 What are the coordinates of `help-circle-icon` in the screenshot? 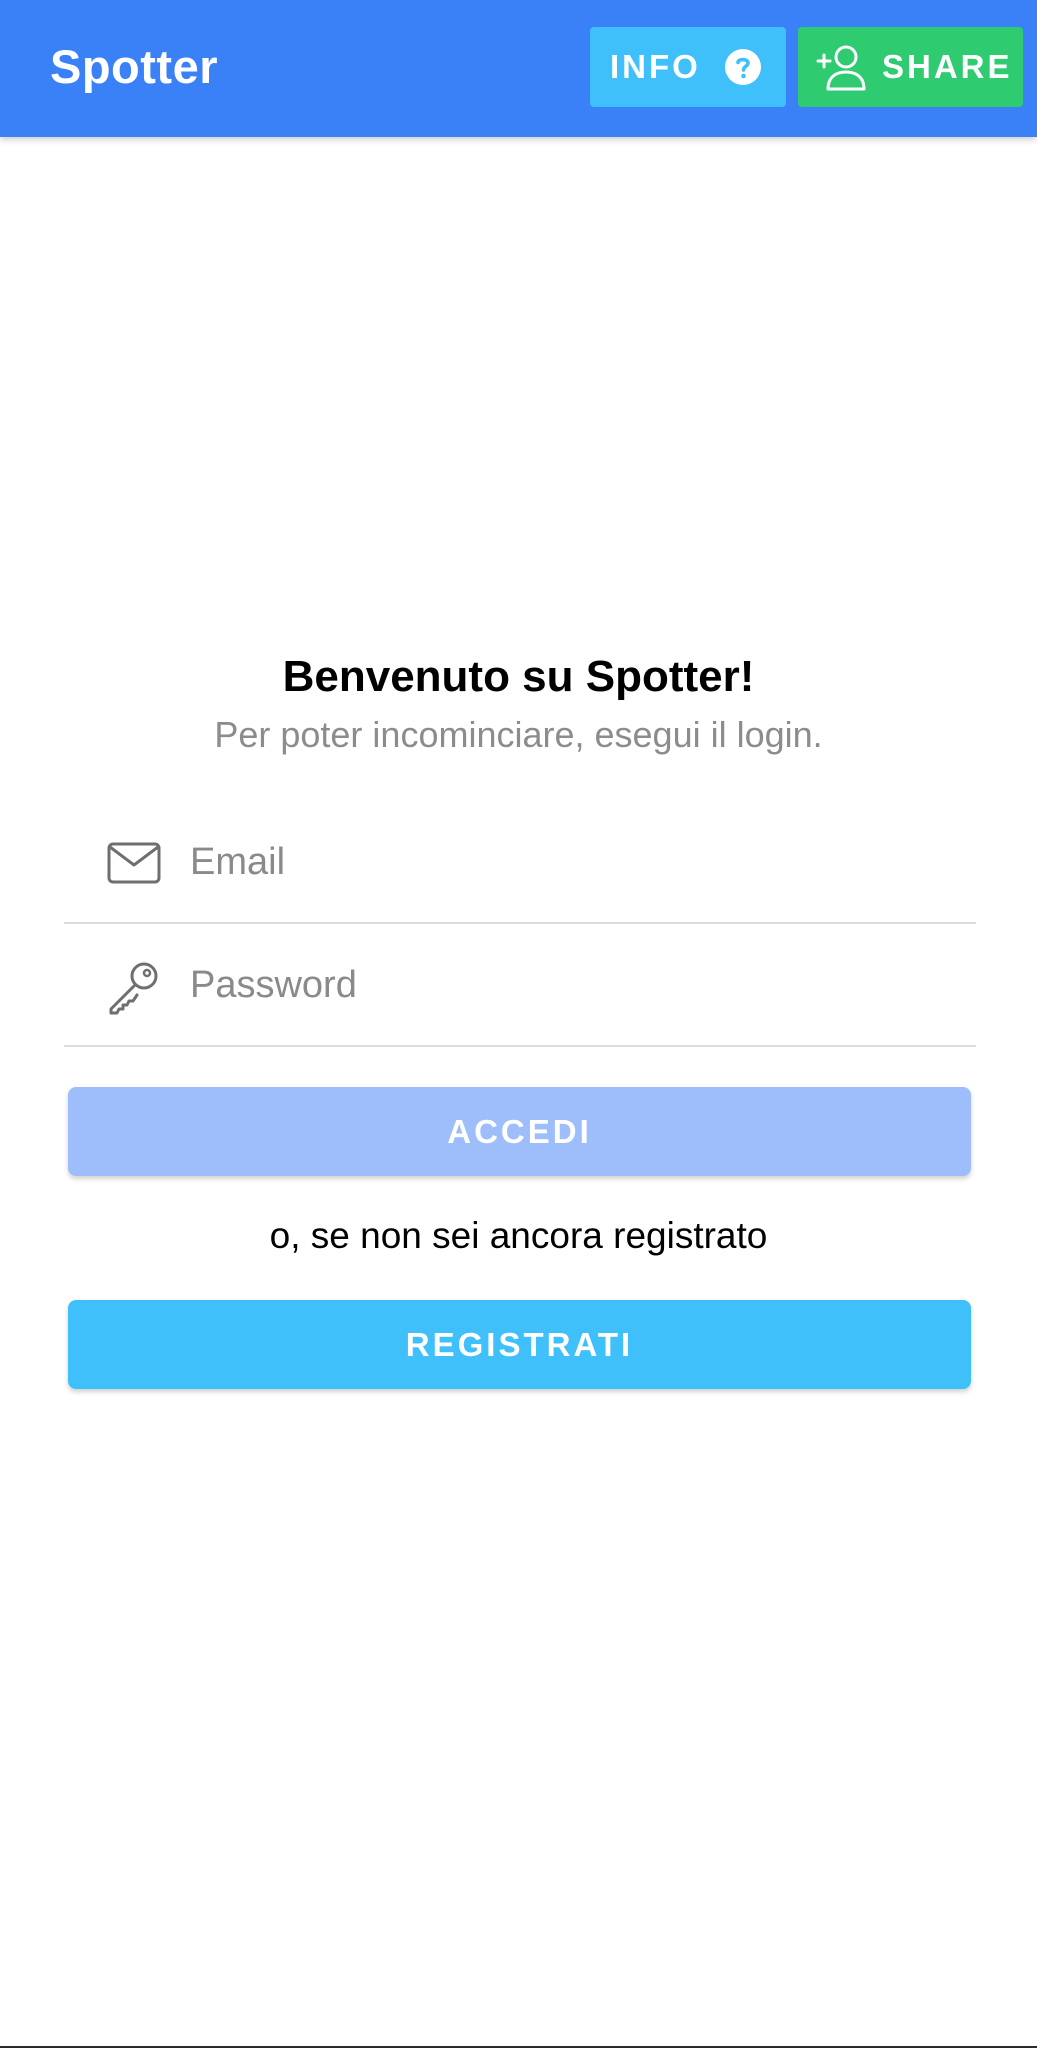 It's located at (743, 67).